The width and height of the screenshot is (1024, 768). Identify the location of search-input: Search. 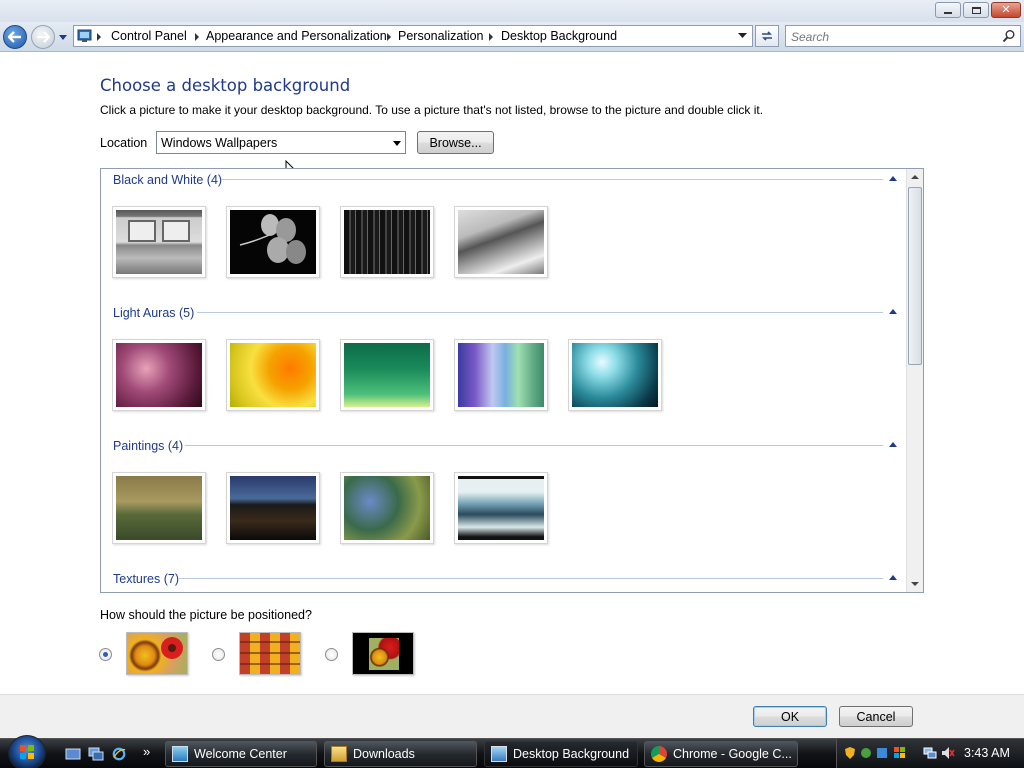
(903, 36).